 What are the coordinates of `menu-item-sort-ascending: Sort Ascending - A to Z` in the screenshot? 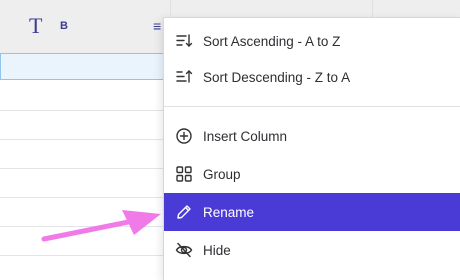 It's located at (312, 41).